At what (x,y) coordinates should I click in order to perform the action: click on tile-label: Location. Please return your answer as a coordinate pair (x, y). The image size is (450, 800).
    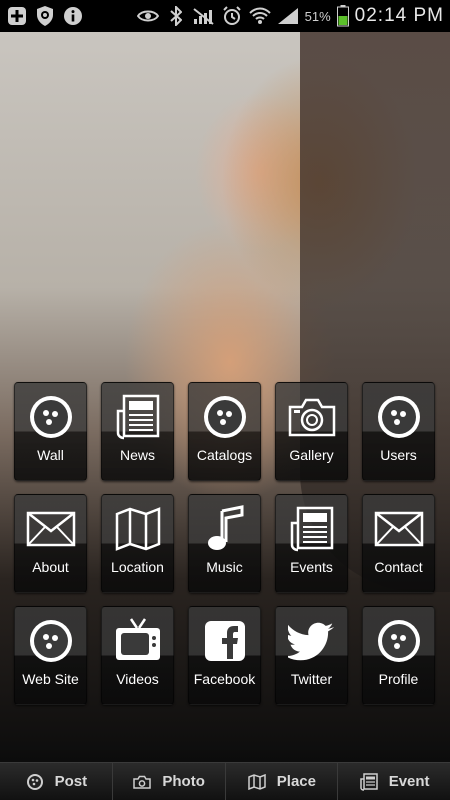
    Looking at the image, I should click on (137, 567).